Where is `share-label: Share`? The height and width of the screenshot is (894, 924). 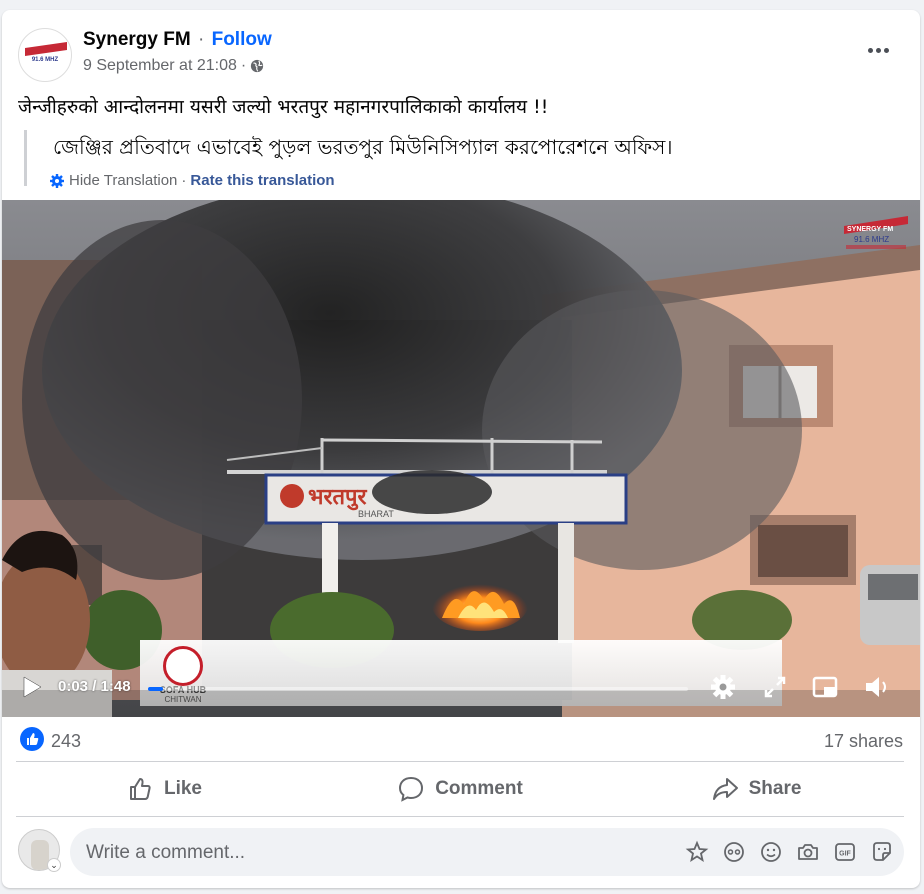
share-label: Share is located at coordinates (775, 788).